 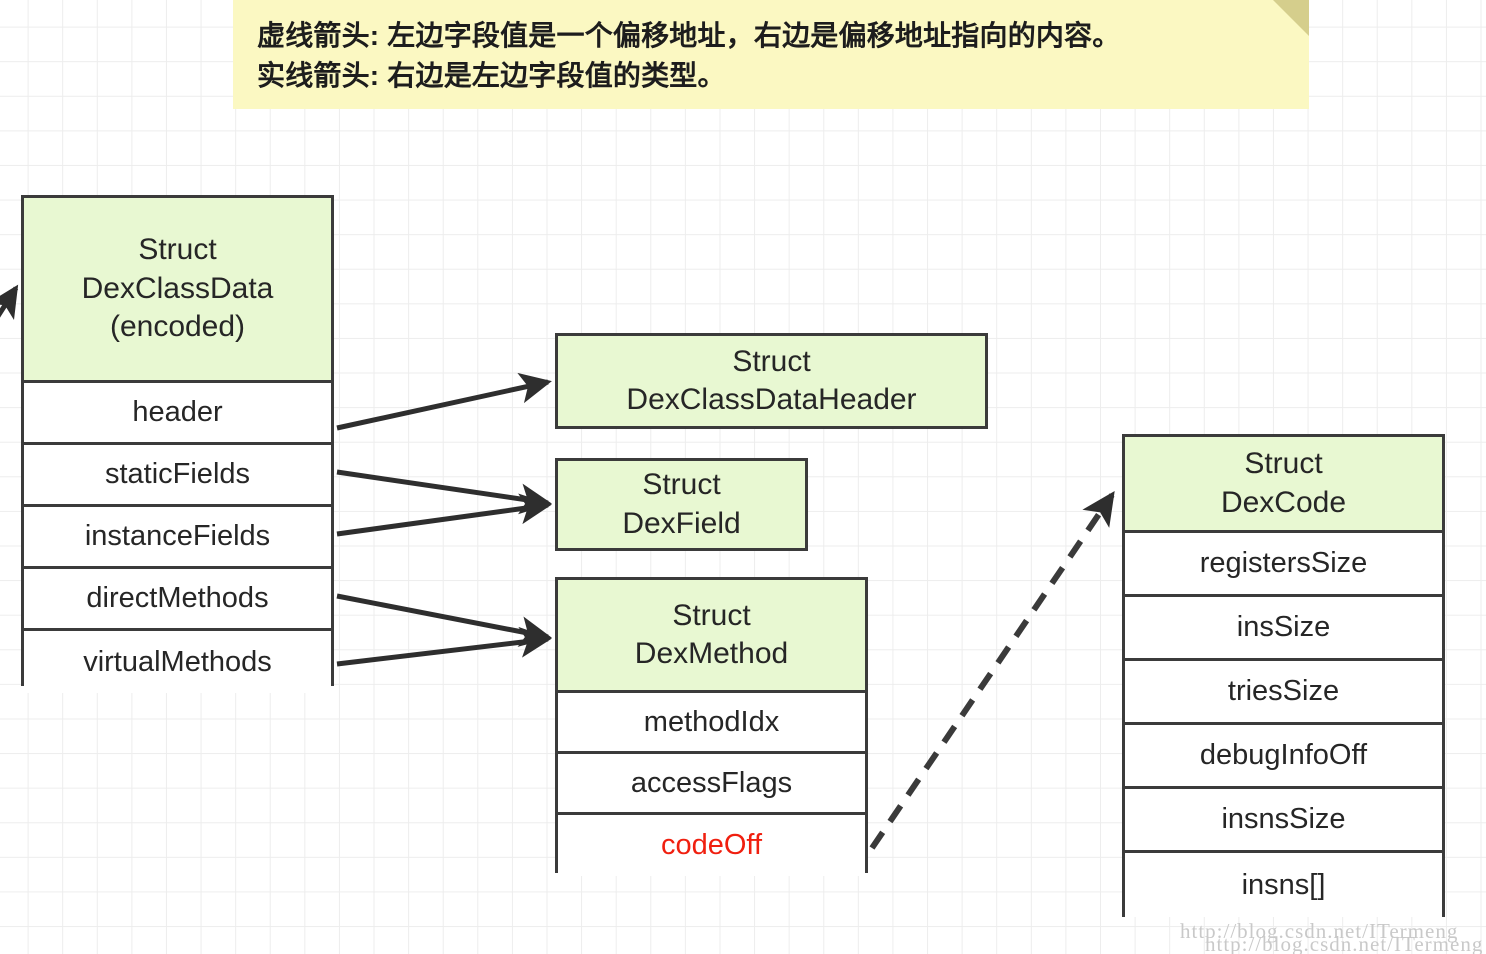 I want to click on struct-title-line-2: DexMethod, so click(x=711, y=653).